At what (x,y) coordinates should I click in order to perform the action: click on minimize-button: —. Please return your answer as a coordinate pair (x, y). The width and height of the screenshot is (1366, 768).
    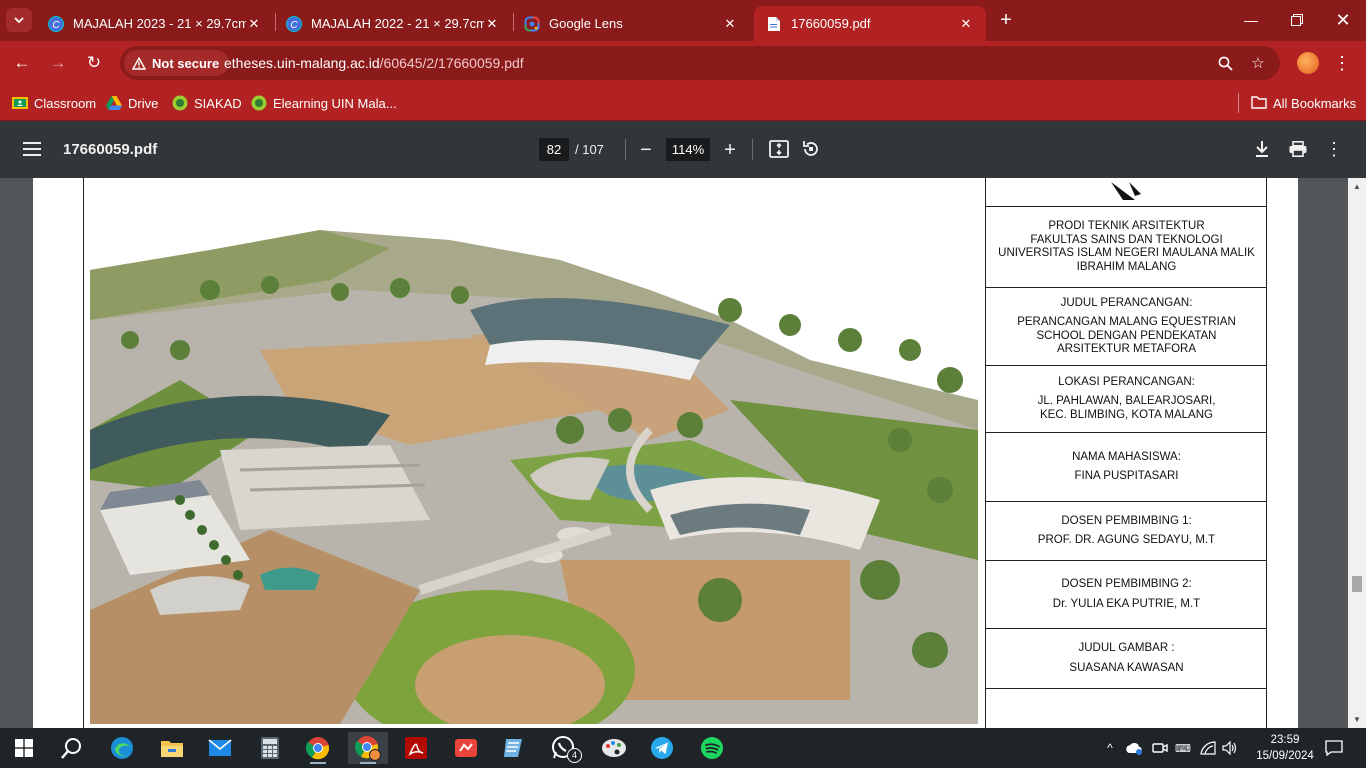
    Looking at the image, I should click on (1251, 20).